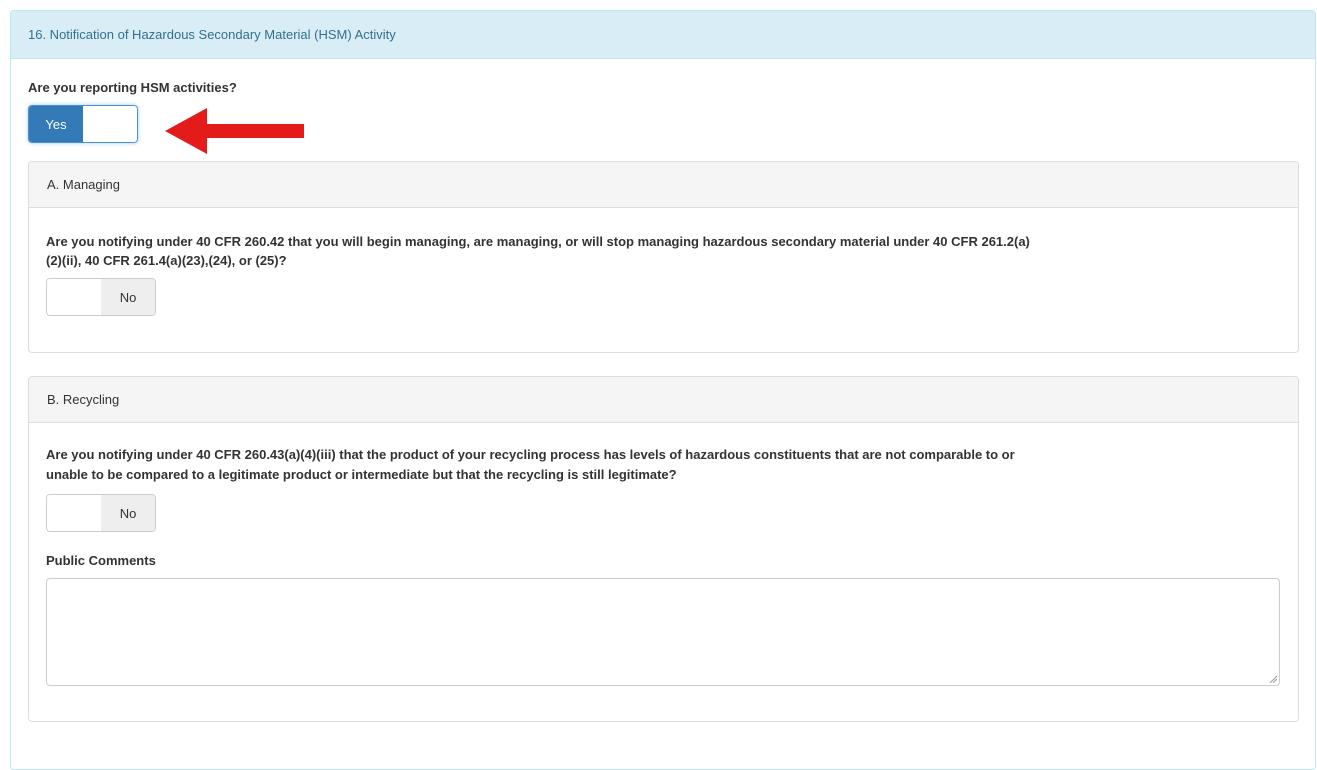  Describe the element at coordinates (1273, 679) in the screenshot. I see `resize-grip-icon` at that location.